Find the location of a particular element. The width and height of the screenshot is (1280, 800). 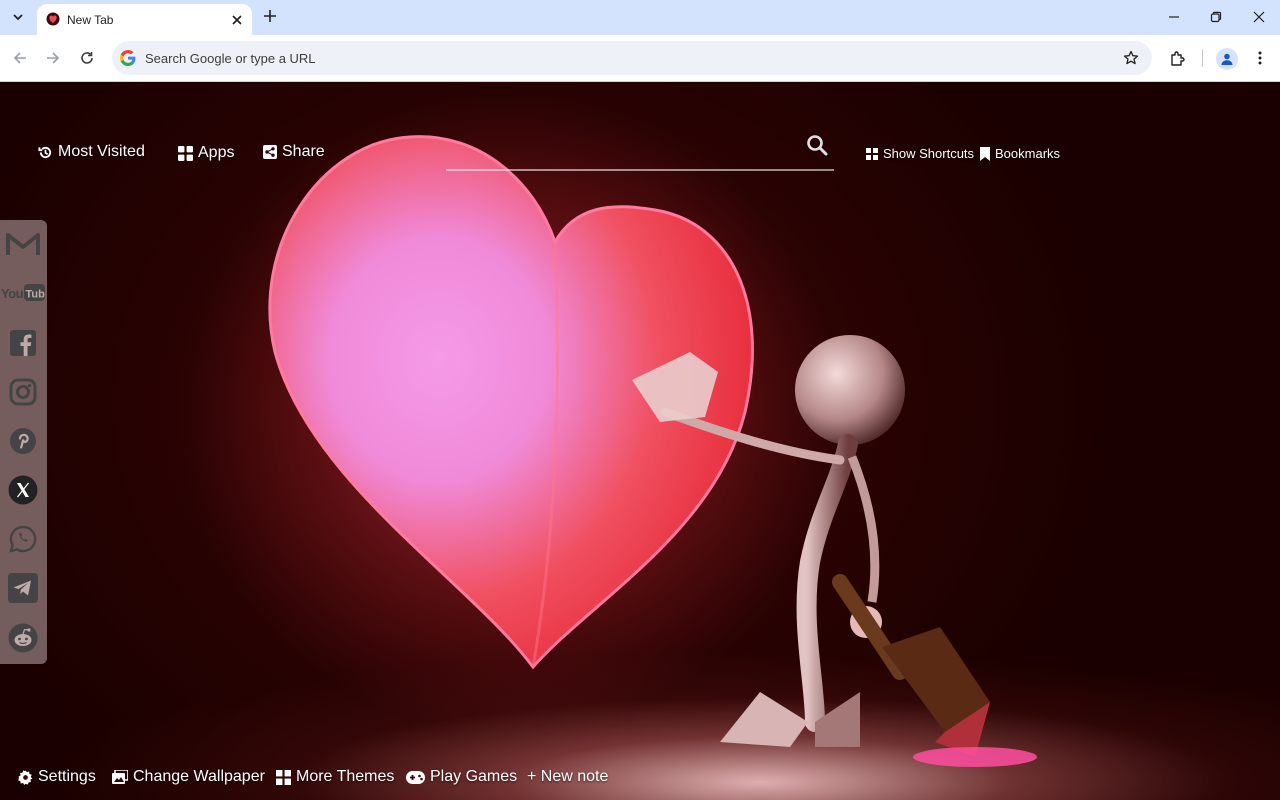

omnibox: Search Google or type a URL is located at coordinates (632, 58).